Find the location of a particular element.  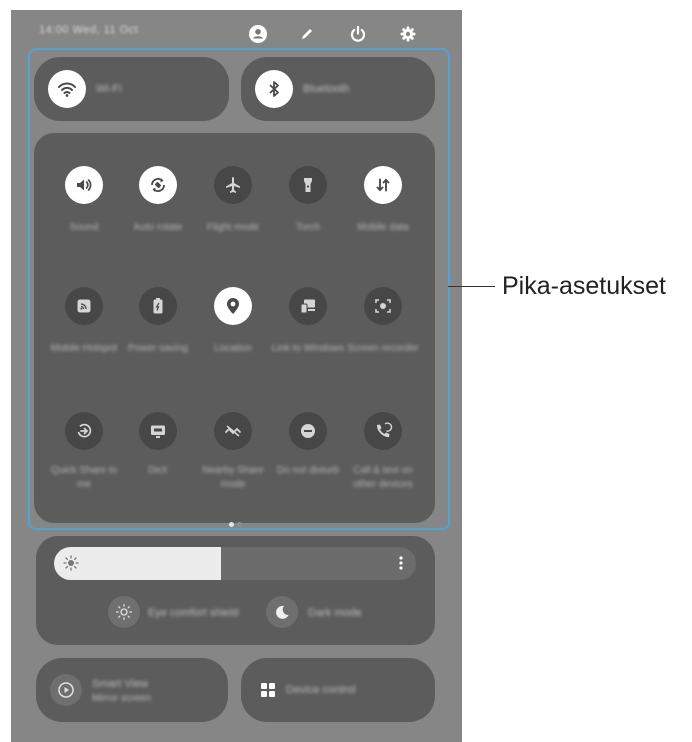

more-options-icon is located at coordinates (401, 565).